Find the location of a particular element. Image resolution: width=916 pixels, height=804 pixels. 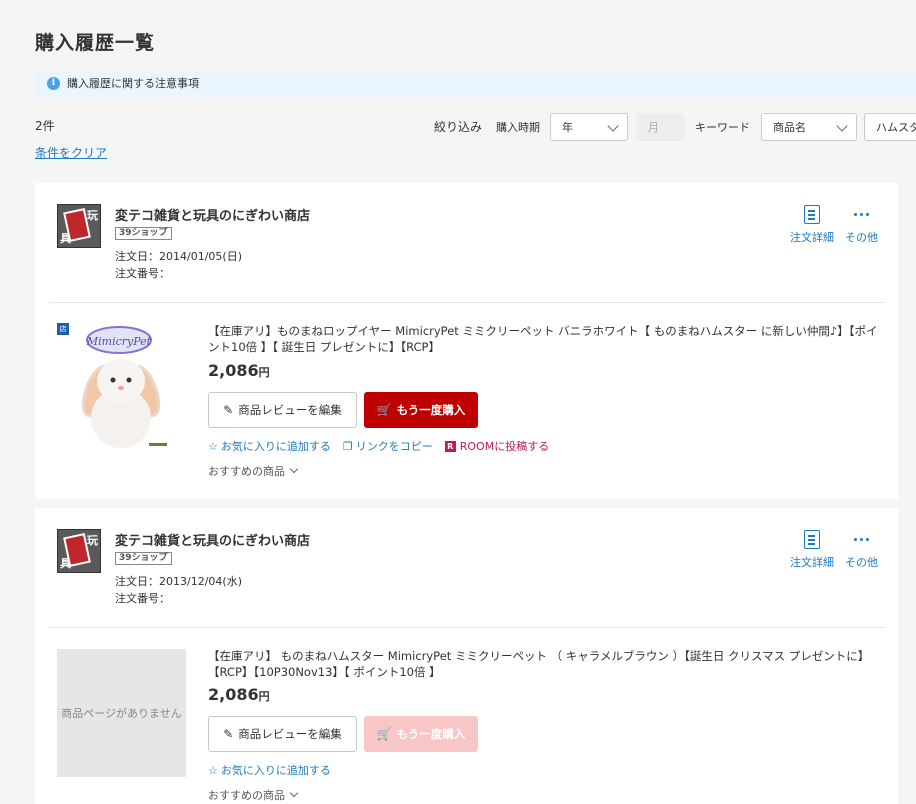

keyword-label: キーワード is located at coordinates (722, 127).